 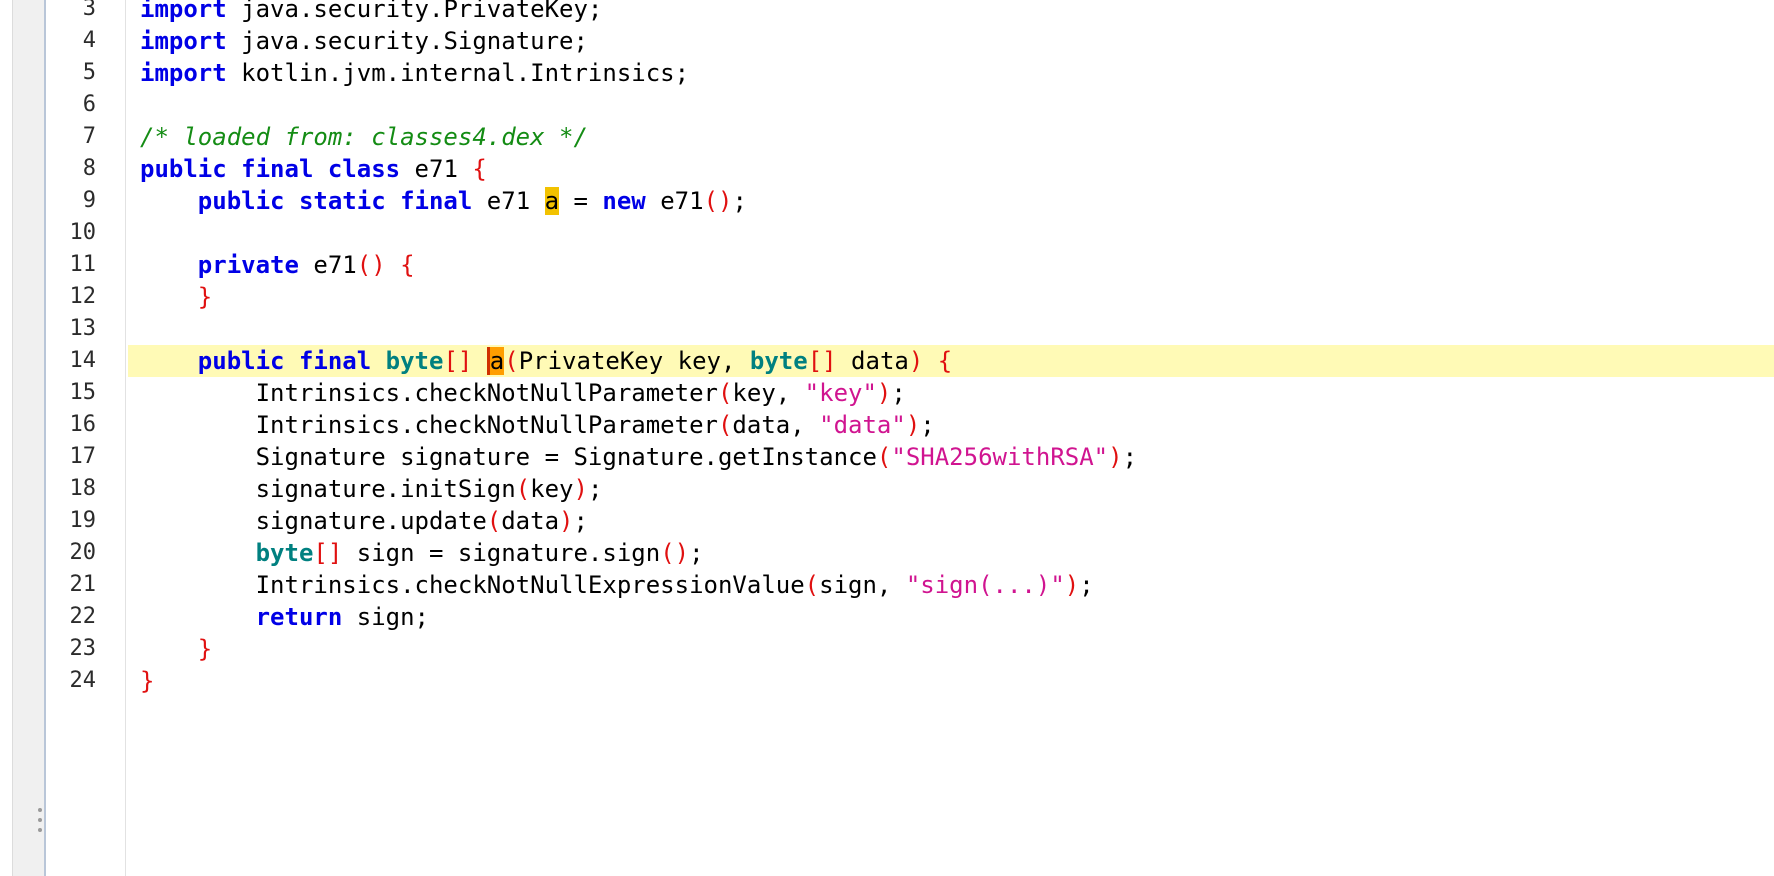 What do you see at coordinates (458, 361) in the screenshot?
I see `code-token: []` at bounding box center [458, 361].